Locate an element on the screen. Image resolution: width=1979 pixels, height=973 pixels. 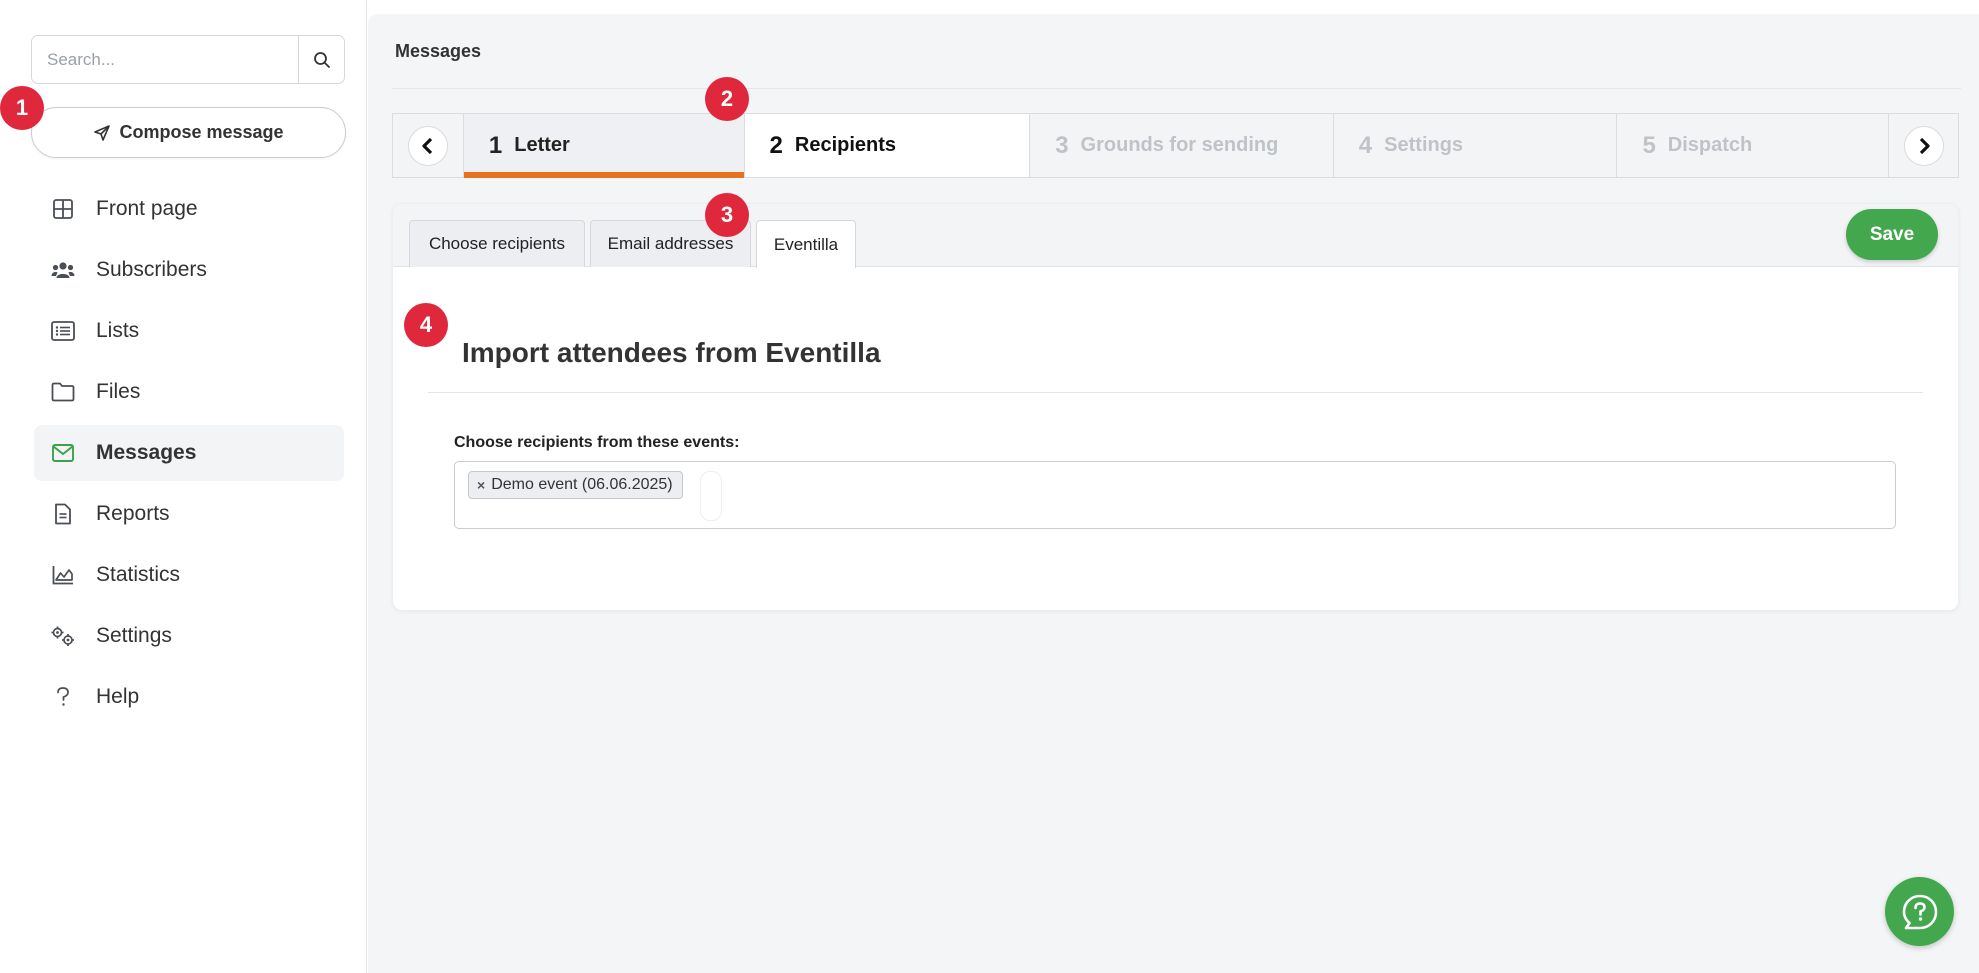
step-grounds-for-sending: 3 Grounds for sending is located at coordinates (1181, 145).